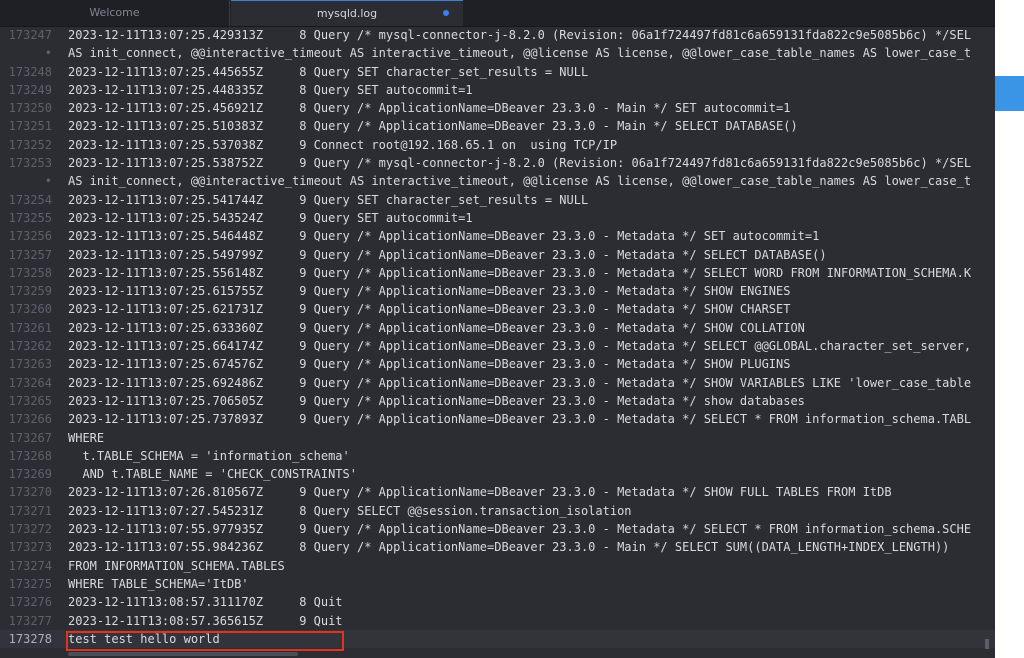 This screenshot has height=658, width=1024. Describe the element at coordinates (30, 327) in the screenshot. I see `line-number: 173261` at that location.